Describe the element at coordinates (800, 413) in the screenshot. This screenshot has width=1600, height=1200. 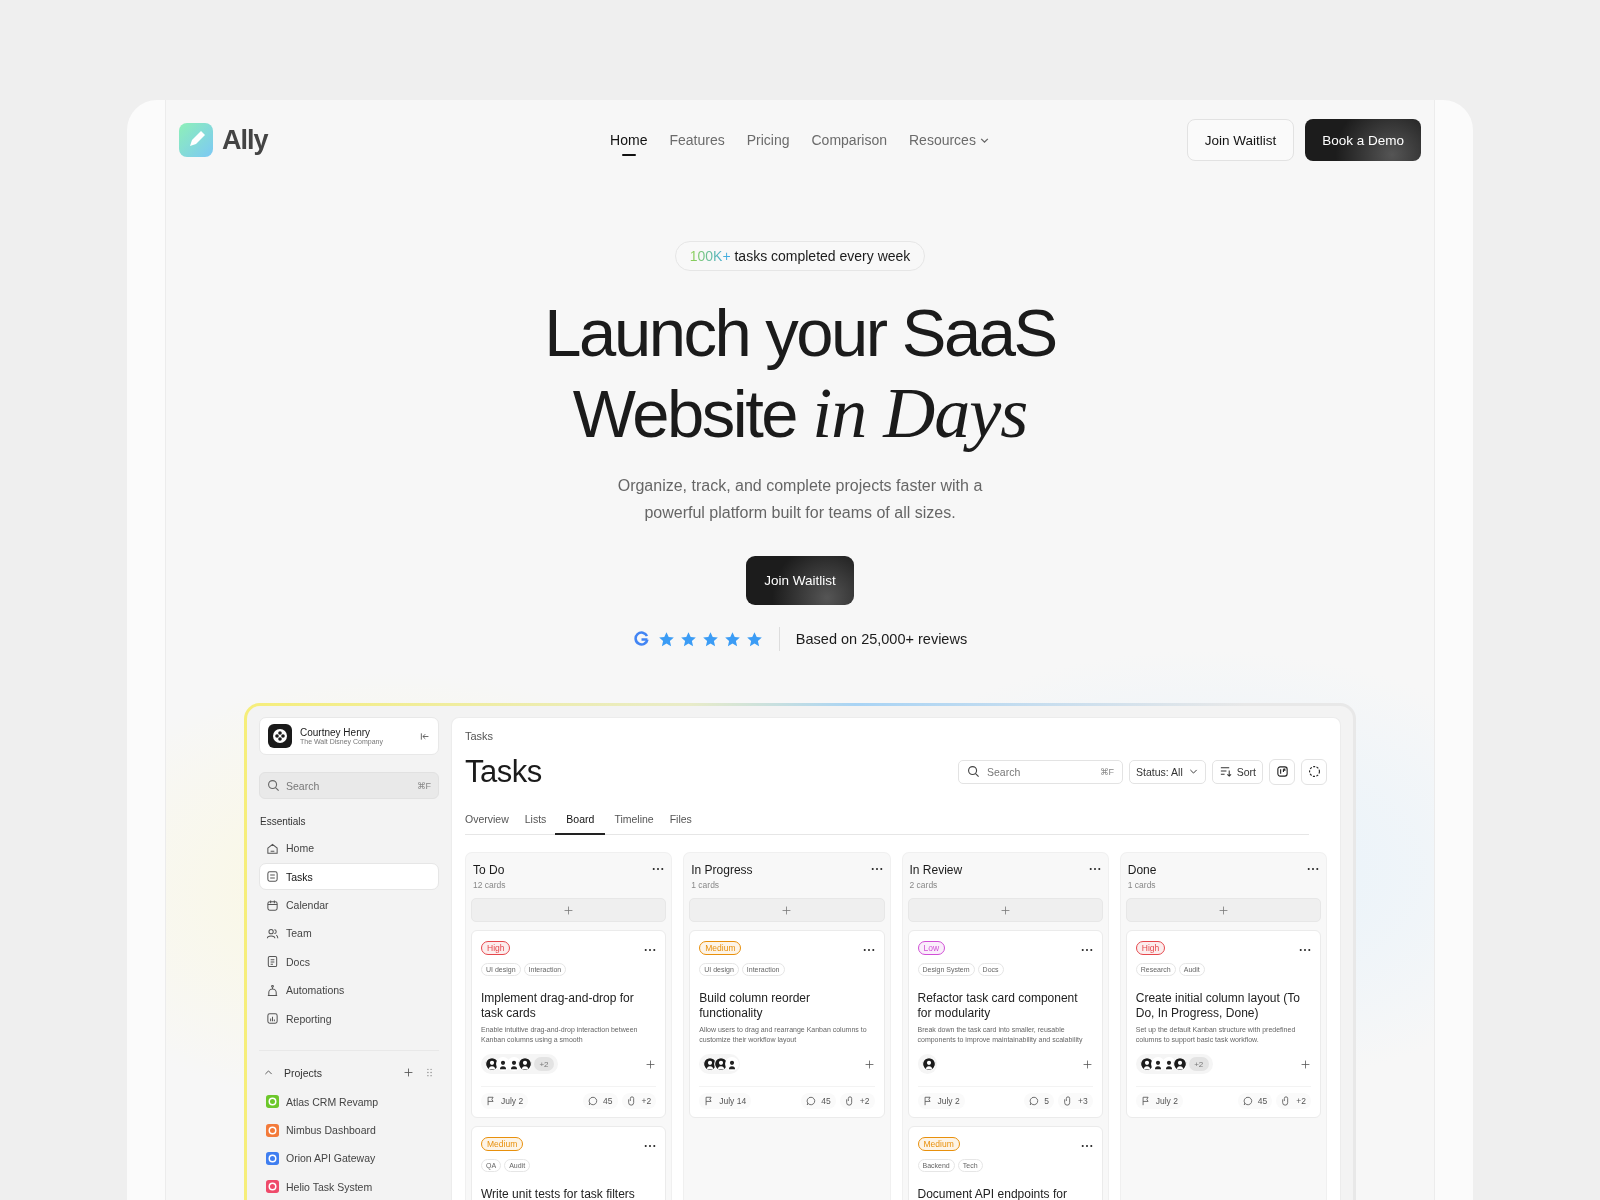
I see `headline: Website in Days` at that location.